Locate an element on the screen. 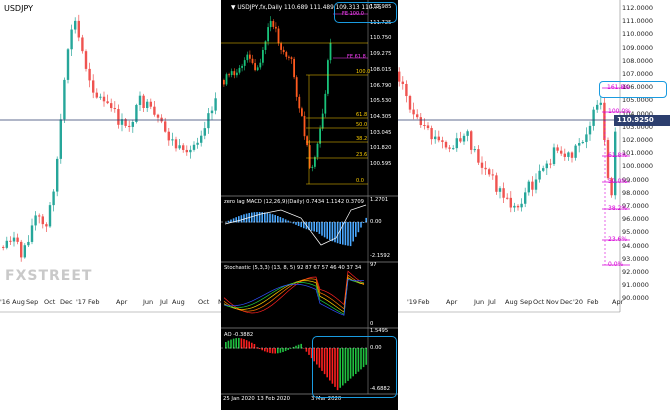 This screenshot has height=414, width=670. fxstreet-logo: FXSTREET is located at coordinates (49, 276).